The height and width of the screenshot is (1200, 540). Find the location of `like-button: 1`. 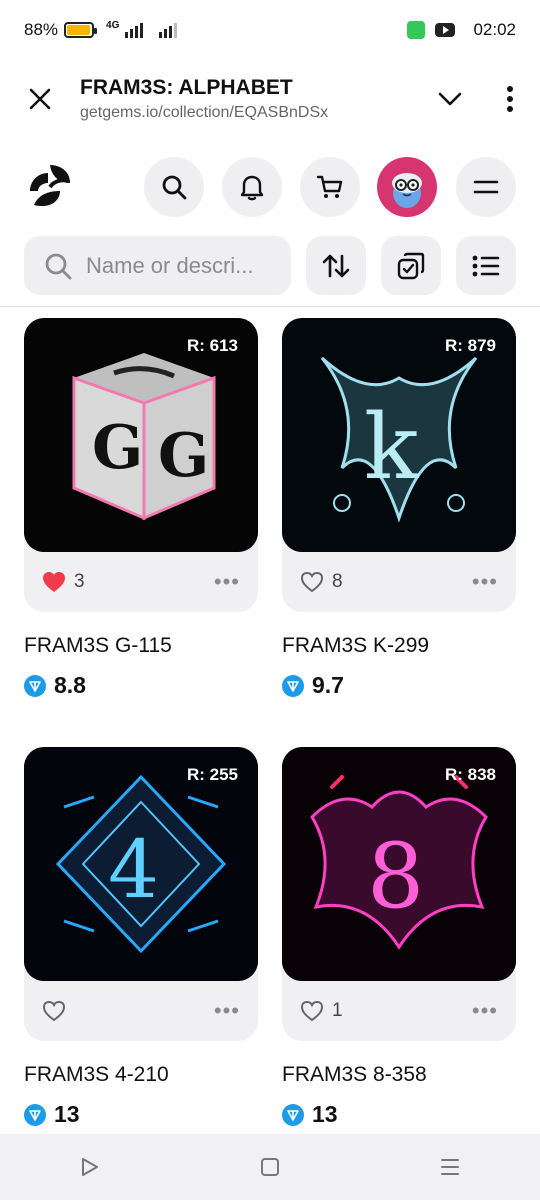

like-button: 1 is located at coordinates (321, 1011).